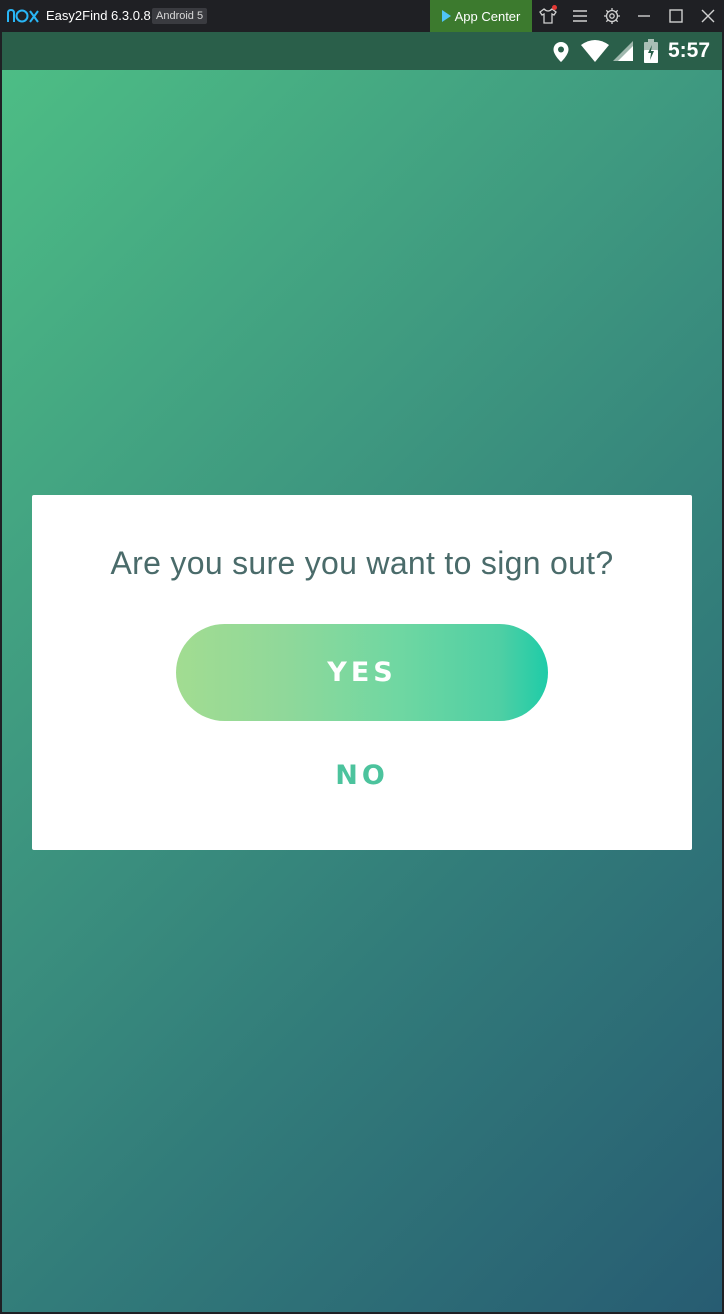 This screenshot has width=724, height=1314. What do you see at coordinates (623, 53) in the screenshot?
I see `signal-icon` at bounding box center [623, 53].